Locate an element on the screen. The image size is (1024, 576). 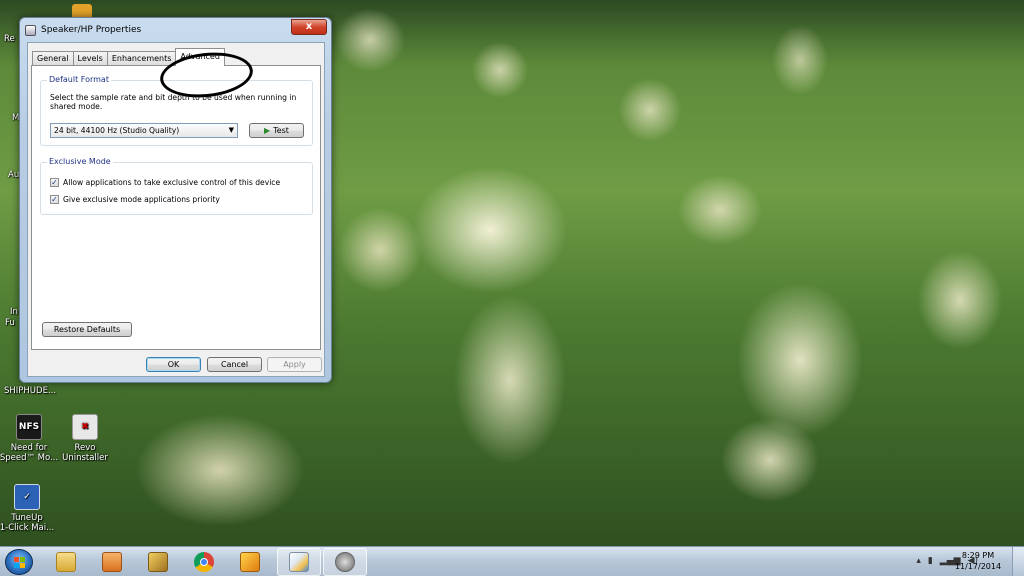
desktop-icon-label-partial: In is located at coordinates (14, 312).